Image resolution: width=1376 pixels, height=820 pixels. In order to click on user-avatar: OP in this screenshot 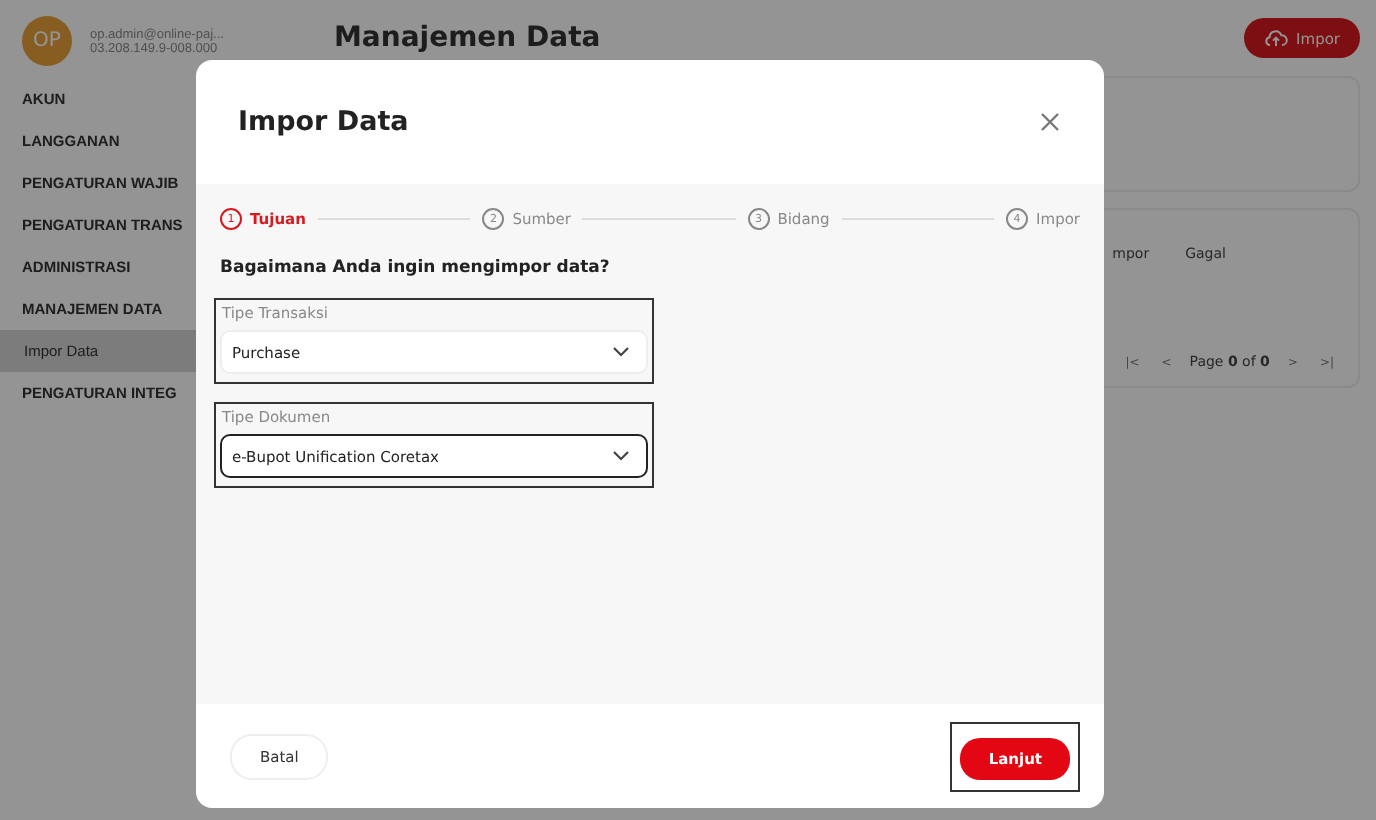, I will do `click(47, 41)`.